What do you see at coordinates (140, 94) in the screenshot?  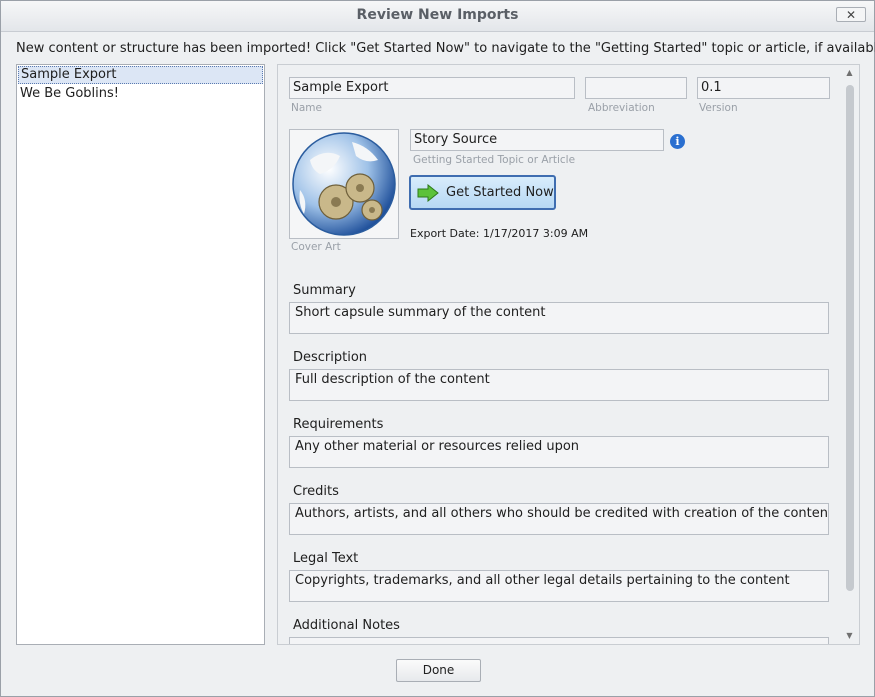 I see `list-item-we-be-goblins: We Be Goblins!` at bounding box center [140, 94].